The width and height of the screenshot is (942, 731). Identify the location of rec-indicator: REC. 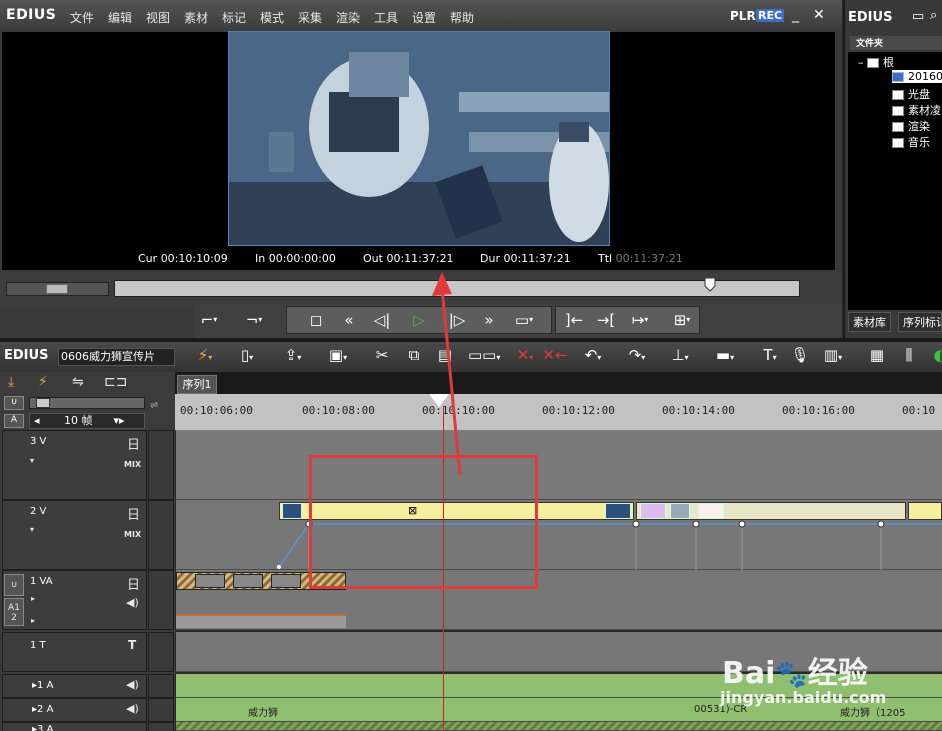
(770, 15).